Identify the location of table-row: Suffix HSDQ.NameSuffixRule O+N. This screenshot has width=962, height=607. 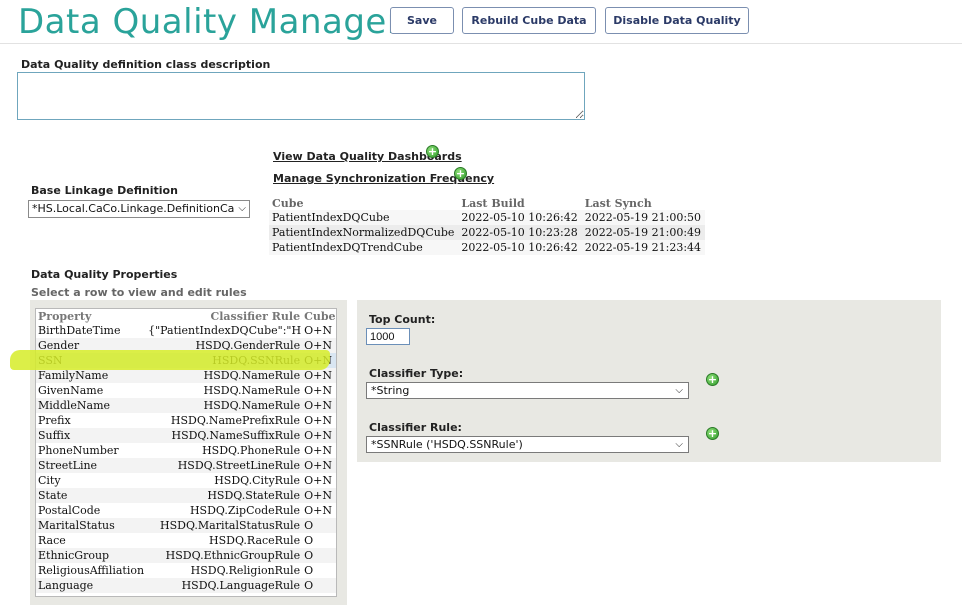
(186, 435).